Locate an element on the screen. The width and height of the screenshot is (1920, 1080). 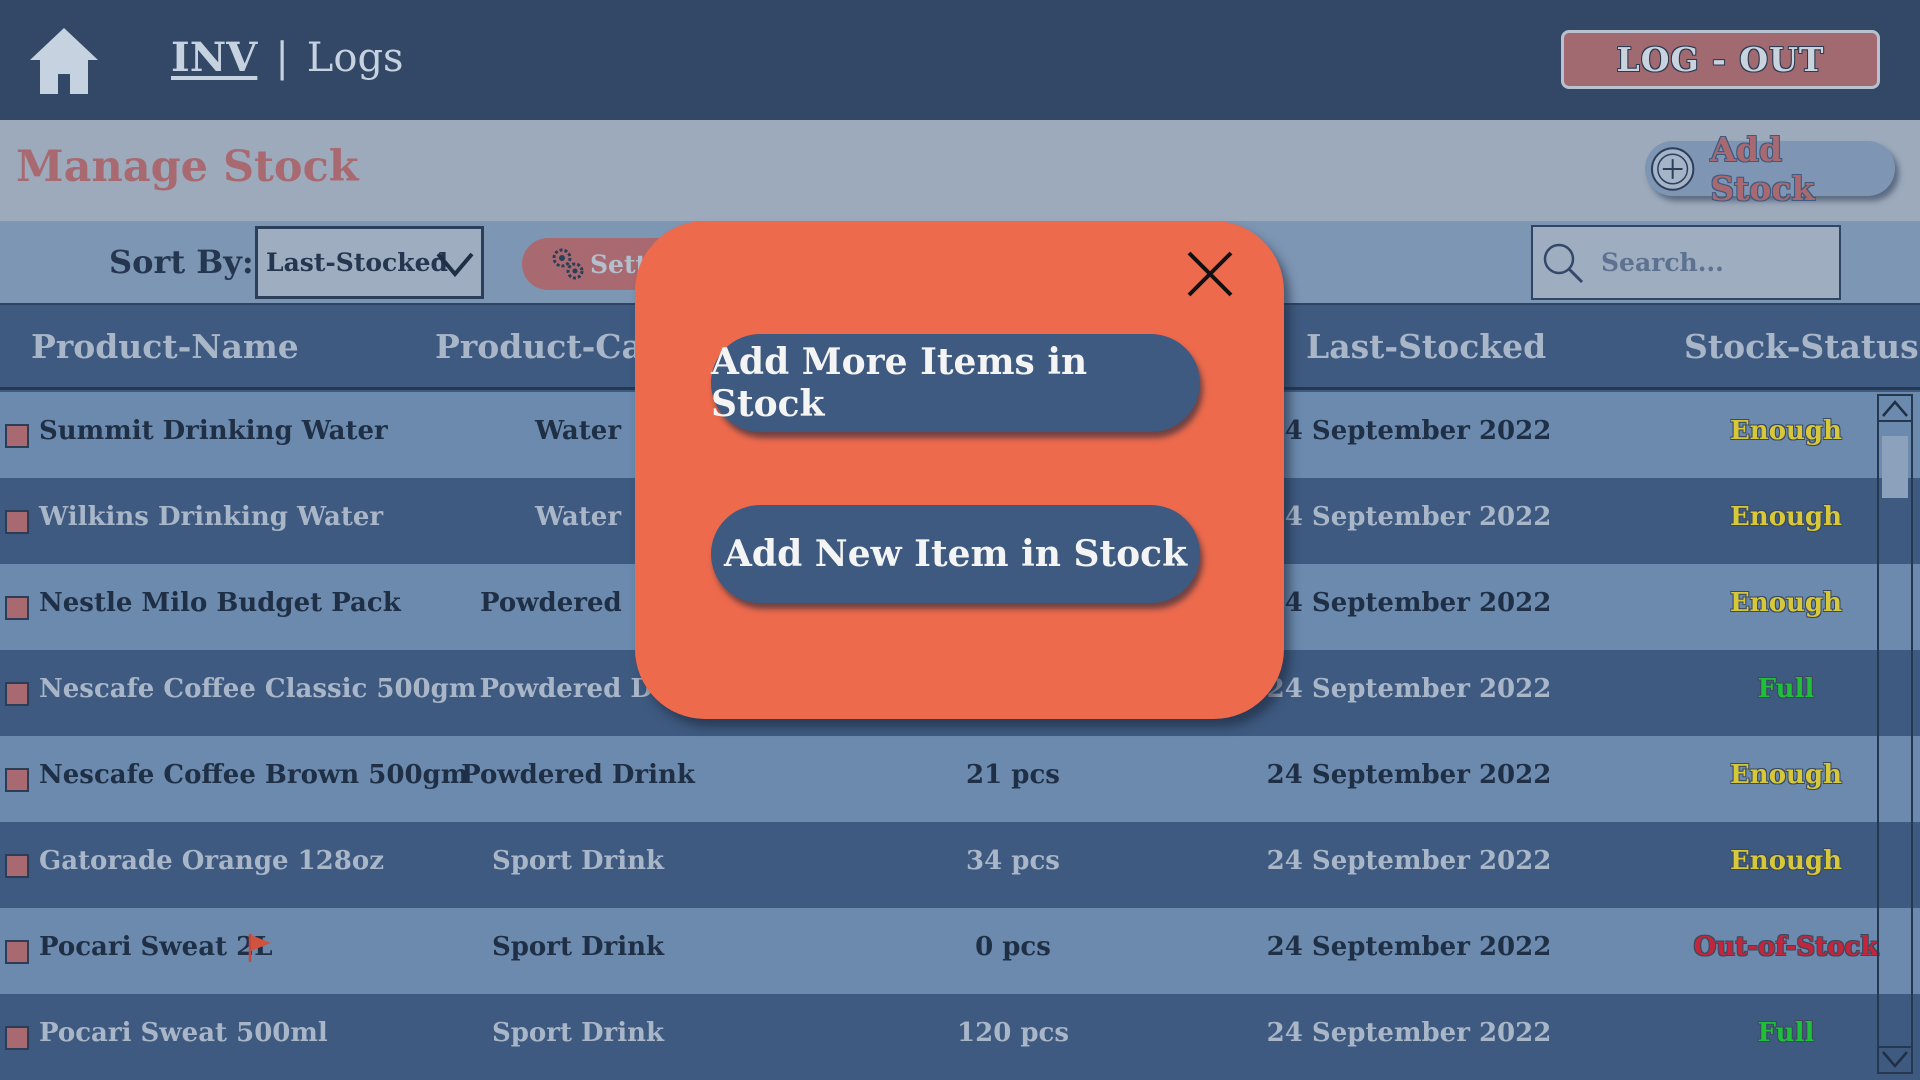
cell-quantity: 0 pcs is located at coordinates (1013, 947).